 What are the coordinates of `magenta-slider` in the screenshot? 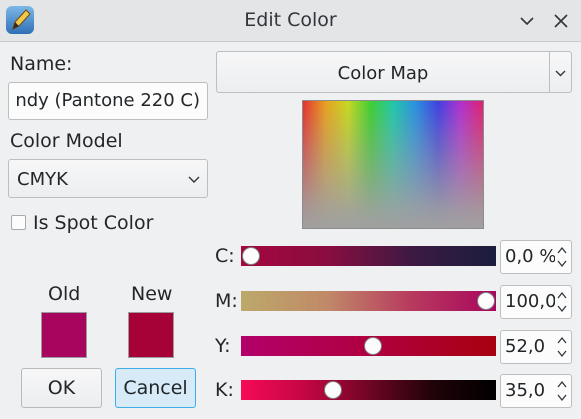 It's located at (368, 301).